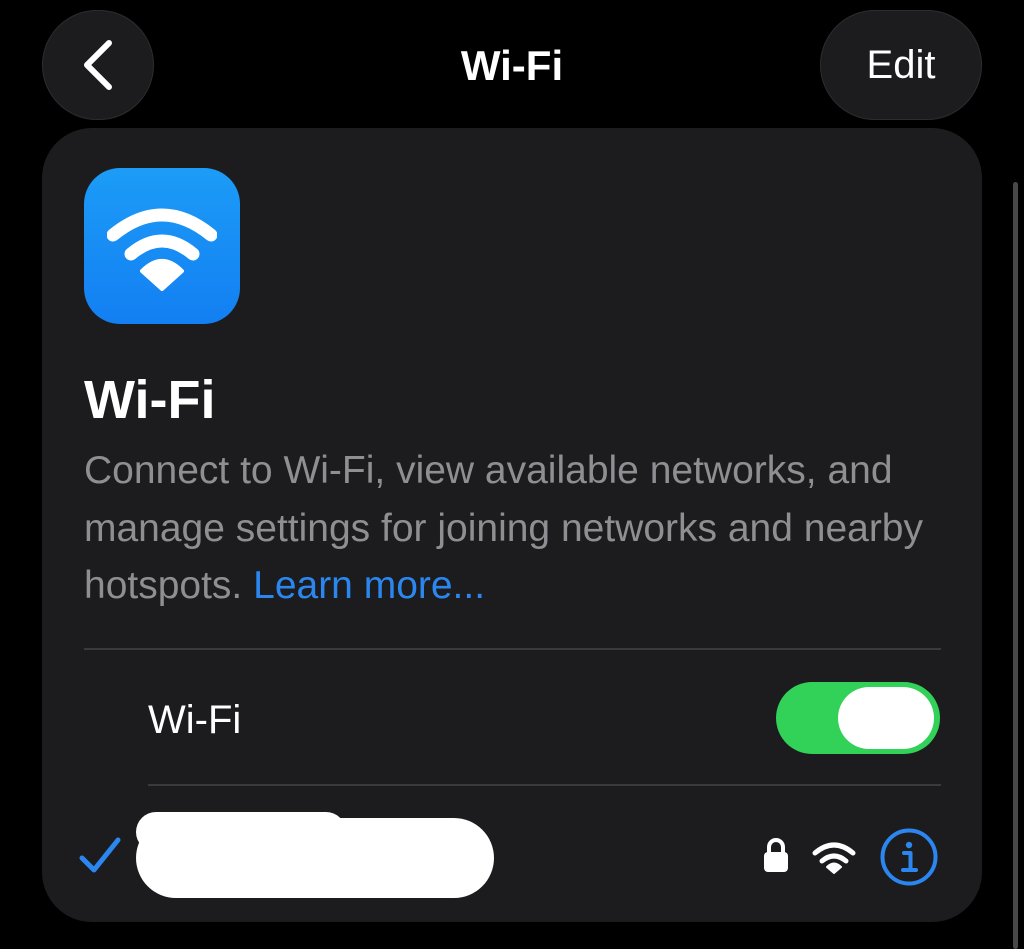  What do you see at coordinates (512, 718) in the screenshot?
I see `wifi-toggle-row: Wi-Fi` at bounding box center [512, 718].